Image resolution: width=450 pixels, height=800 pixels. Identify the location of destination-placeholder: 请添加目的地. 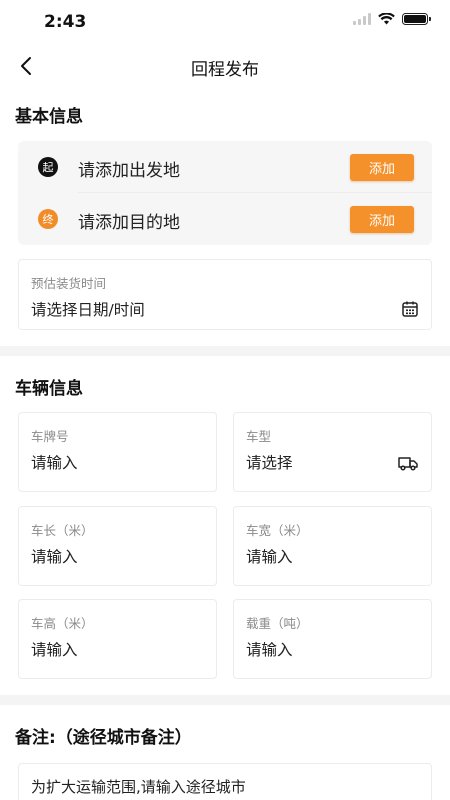
(129, 223).